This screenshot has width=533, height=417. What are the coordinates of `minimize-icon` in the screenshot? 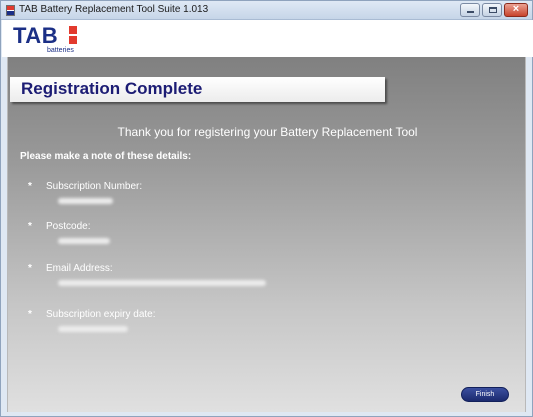 It's located at (470, 12).